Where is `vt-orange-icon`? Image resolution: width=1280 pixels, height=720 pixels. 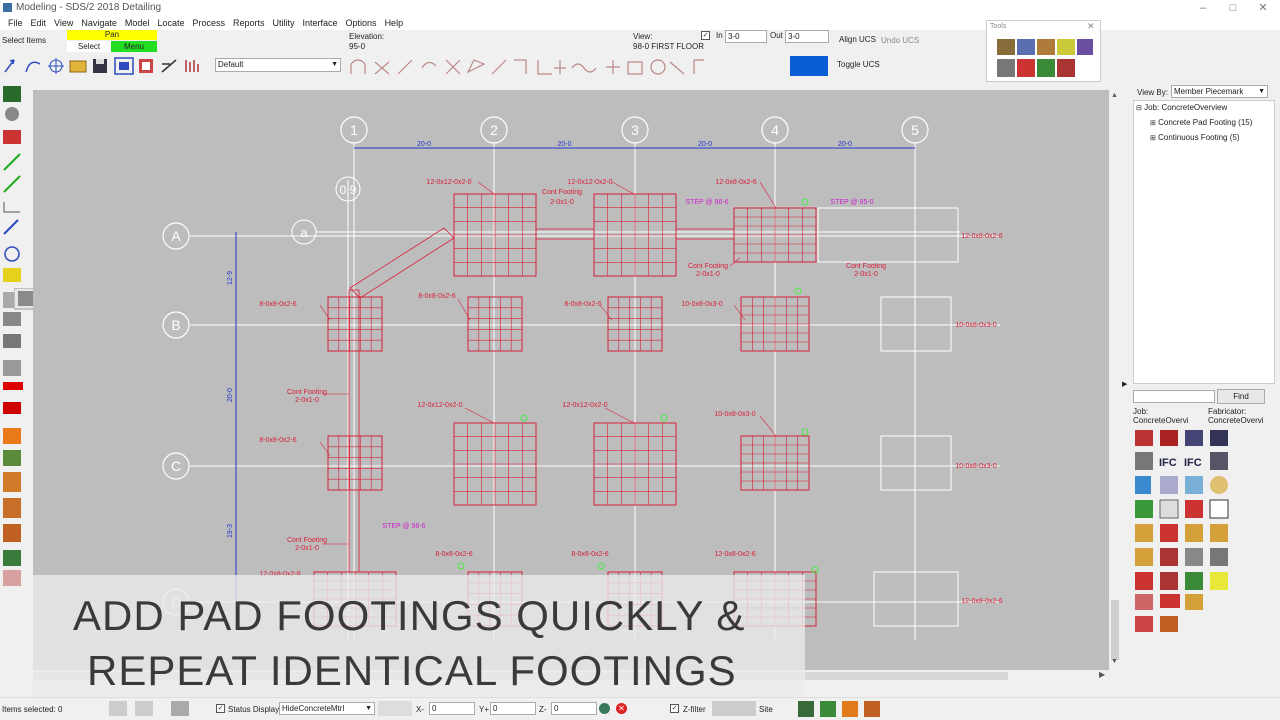 vt-orange-icon is located at coordinates (12, 436).